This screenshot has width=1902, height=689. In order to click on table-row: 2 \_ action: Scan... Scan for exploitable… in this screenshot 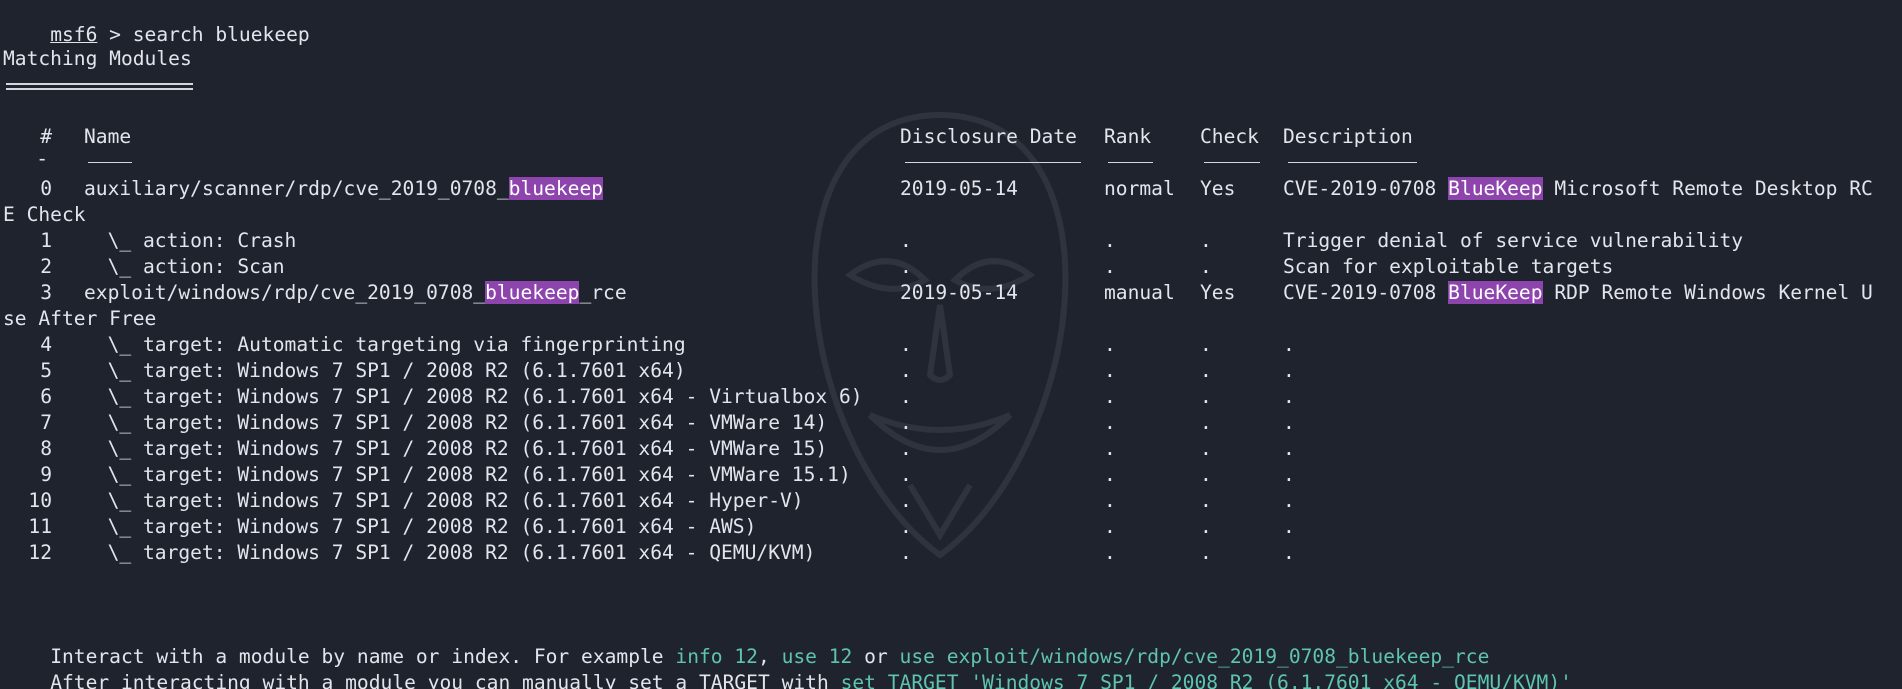, I will do `click(951, 267)`.